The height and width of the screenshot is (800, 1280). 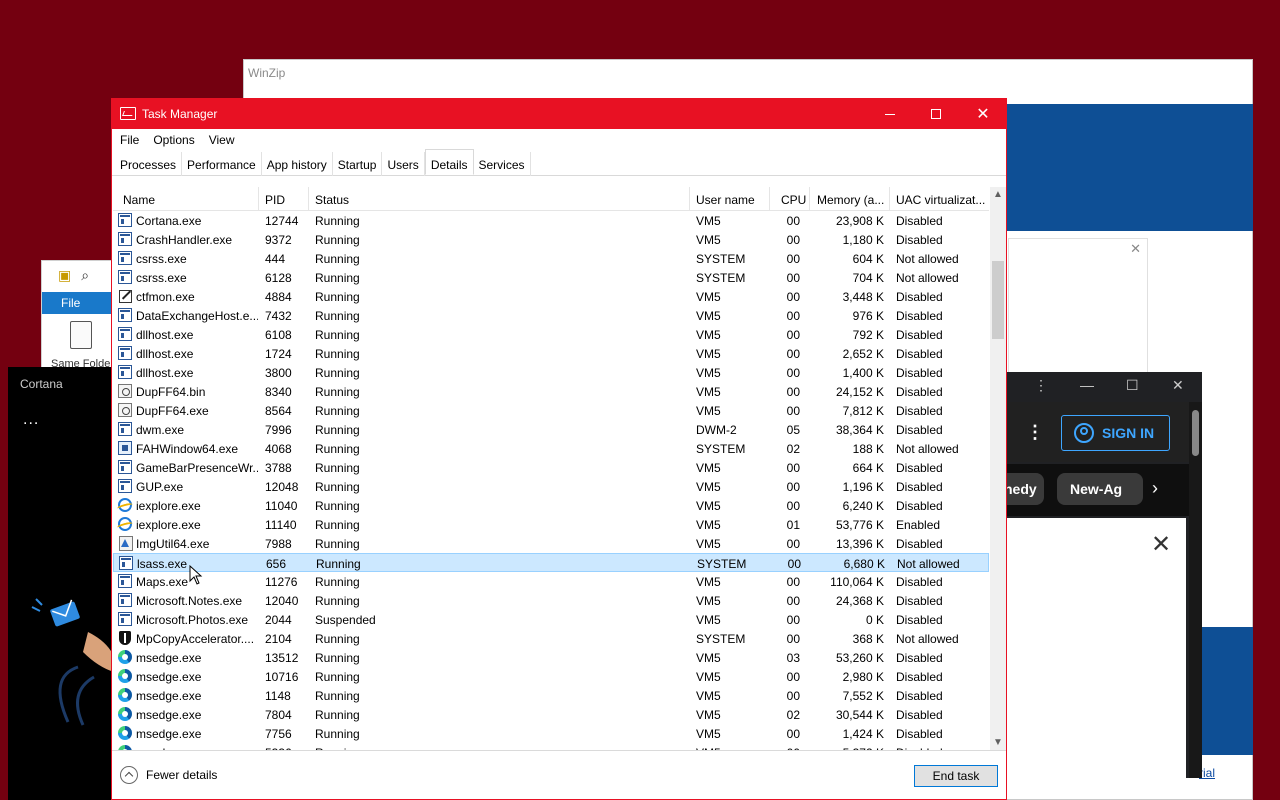 What do you see at coordinates (983, 114) in the screenshot?
I see `close-button: ✕` at bounding box center [983, 114].